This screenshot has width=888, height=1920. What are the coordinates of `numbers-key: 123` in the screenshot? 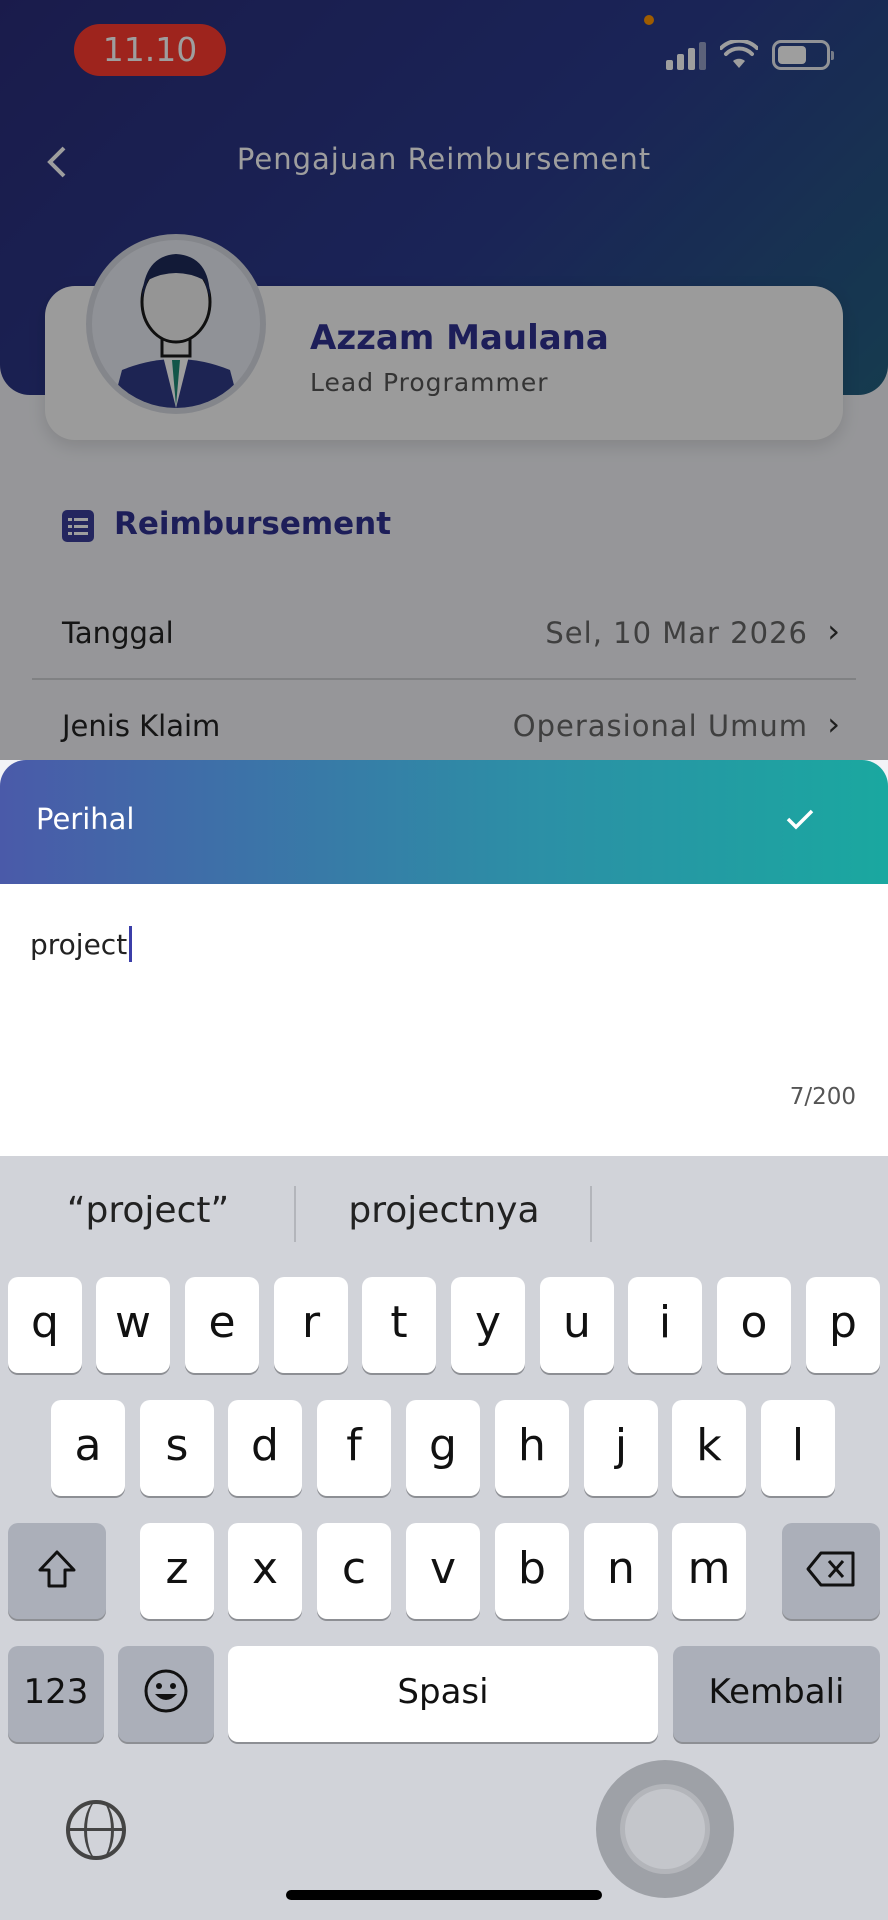 It's located at (56, 1694).